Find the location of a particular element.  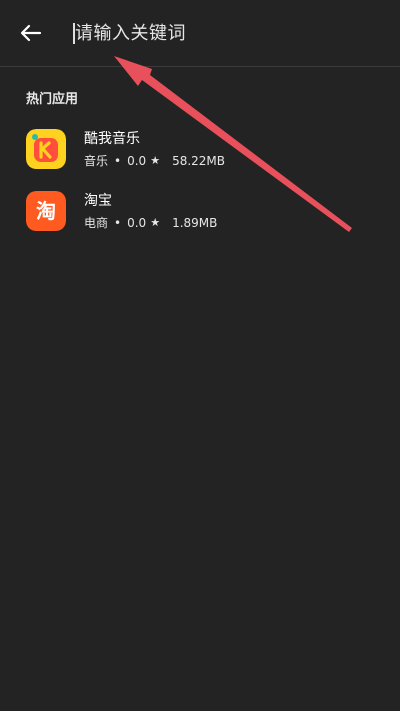

app-meta: 电商 • 0.0 ★ 1.89MB is located at coordinates (150, 222).